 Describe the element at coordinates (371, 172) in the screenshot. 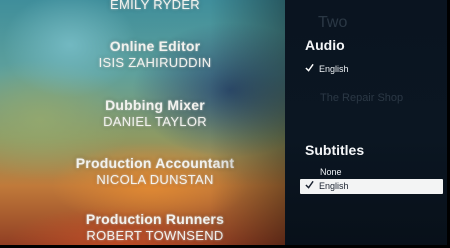

I see `subtitle-option-none: None` at that location.